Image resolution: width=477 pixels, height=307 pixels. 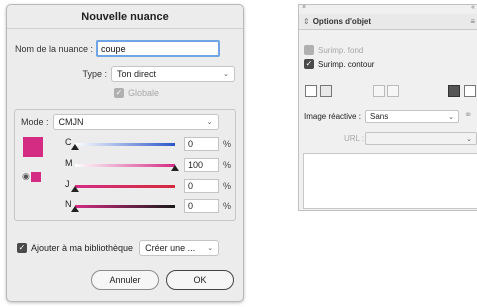 I want to click on gamut-correction-swatch, so click(x=36, y=177).